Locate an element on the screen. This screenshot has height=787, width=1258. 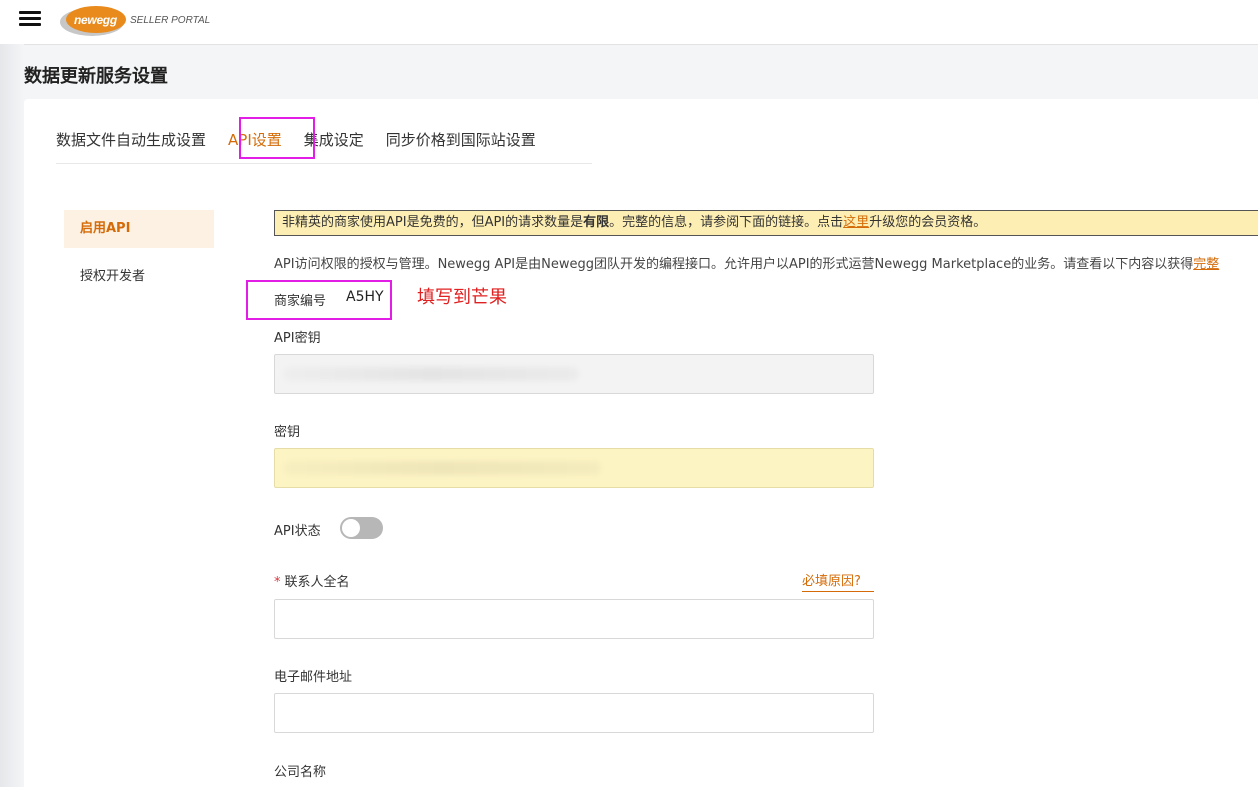
contact-name-label-text: 联系人全名 is located at coordinates (317, 582).